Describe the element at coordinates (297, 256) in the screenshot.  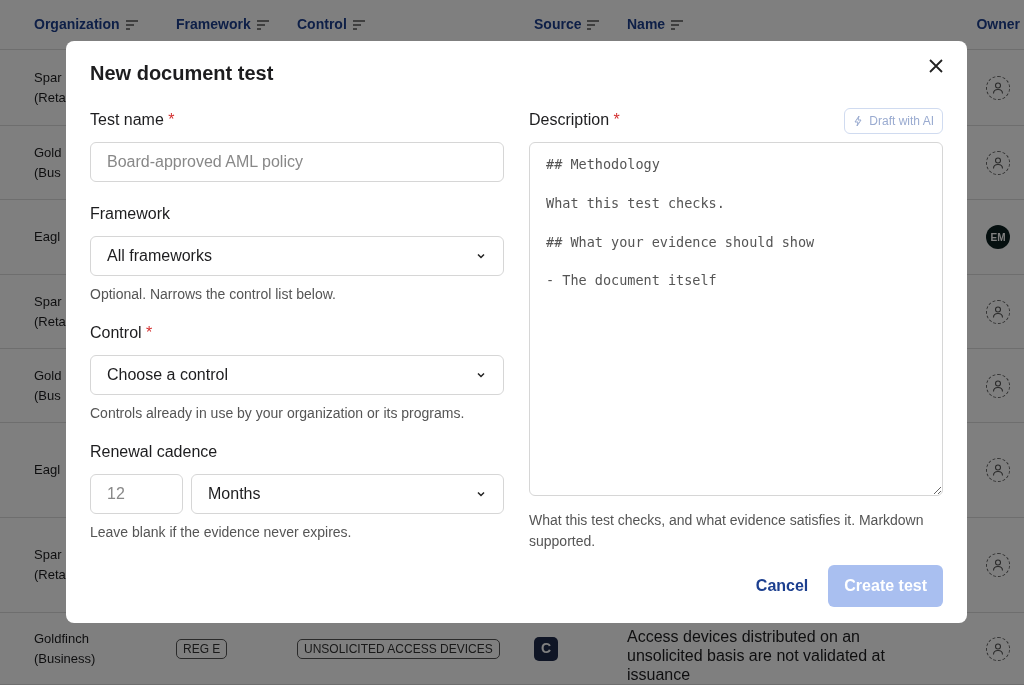
I see `select-field: All frameworks` at that location.